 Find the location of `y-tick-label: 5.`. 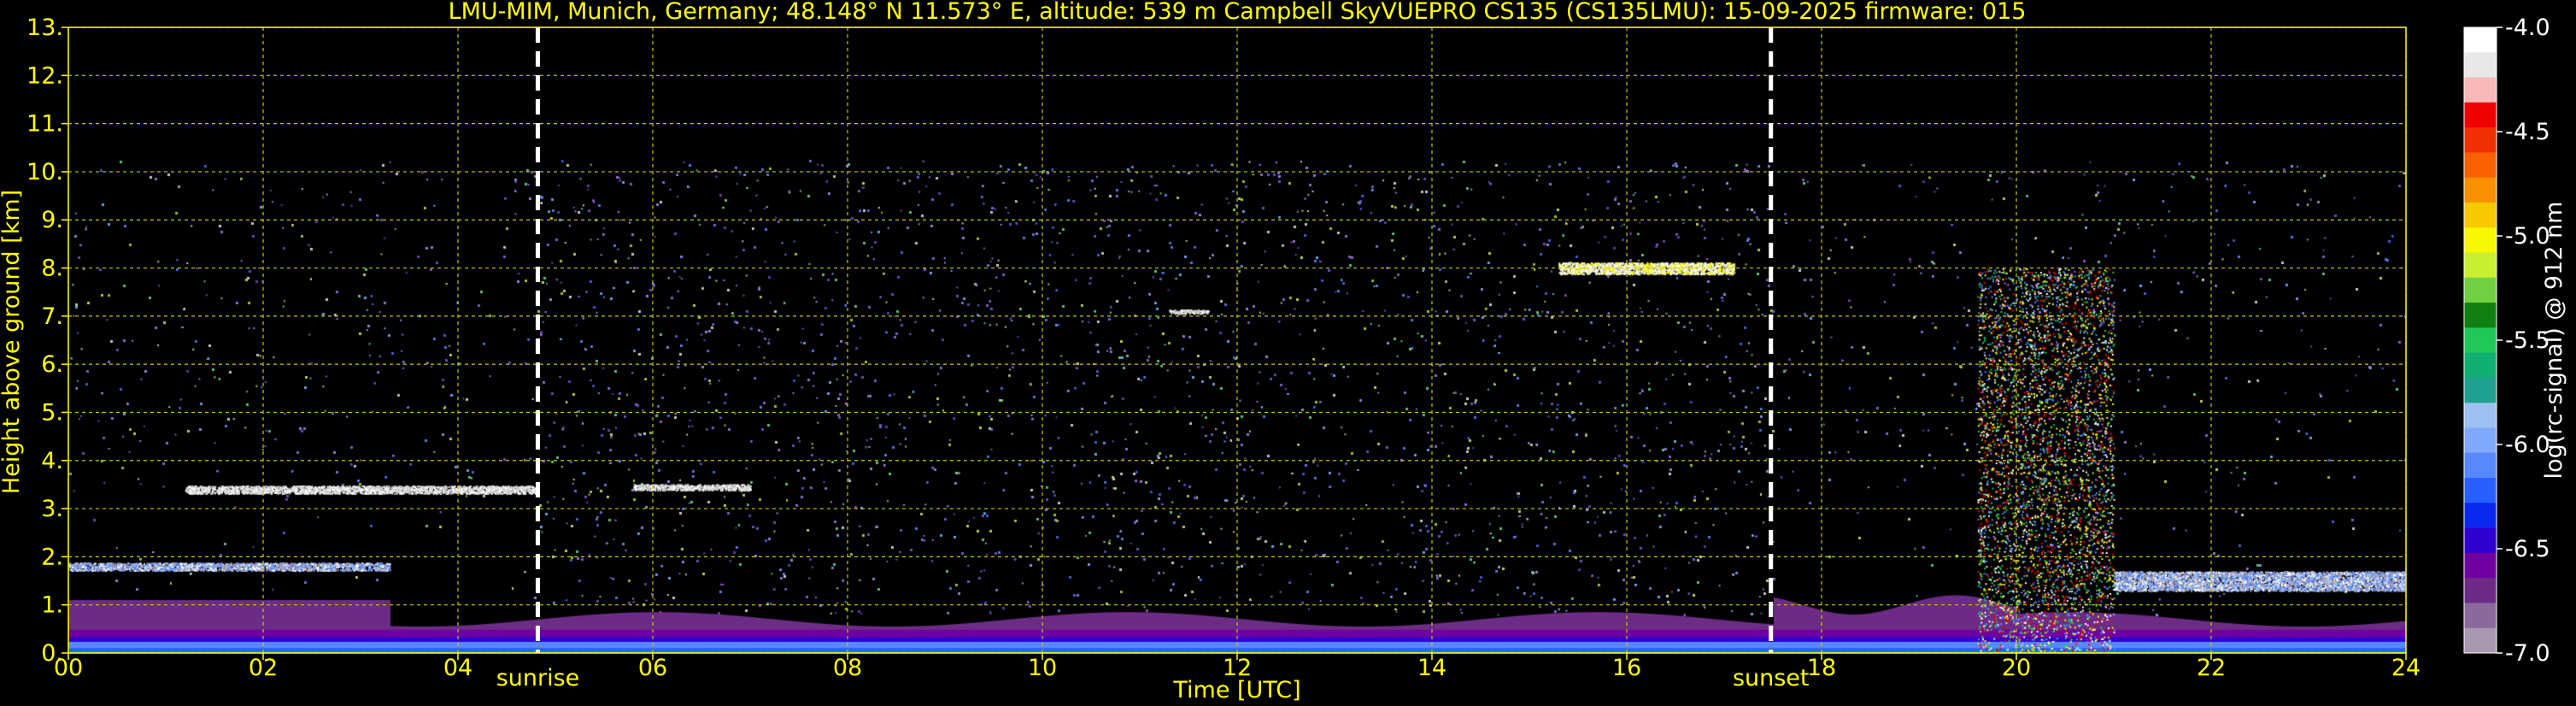

y-tick-label: 5. is located at coordinates (52, 412).